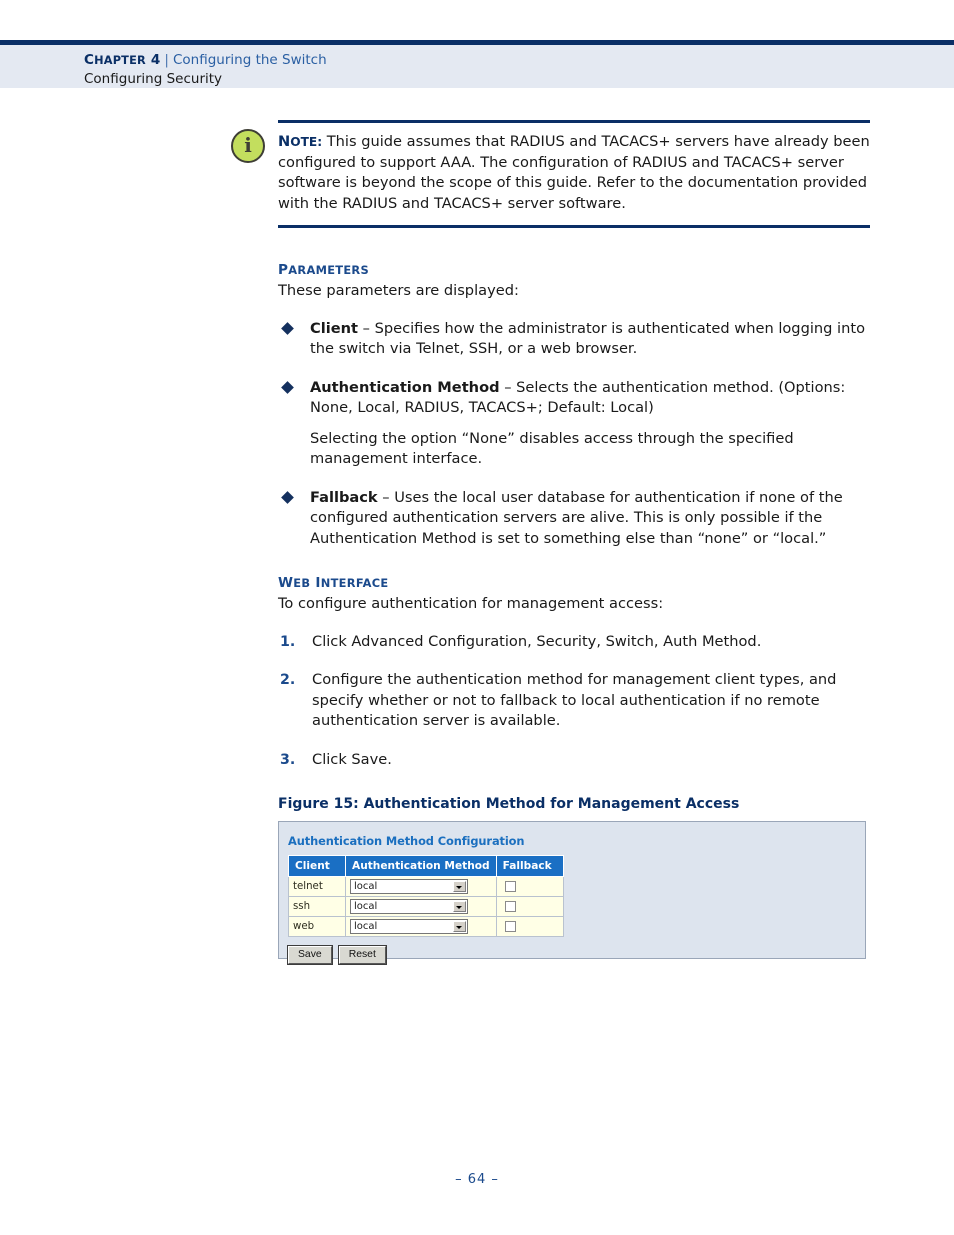 This screenshot has width=954, height=1235. I want to click on info-icon: i, so click(248, 146).